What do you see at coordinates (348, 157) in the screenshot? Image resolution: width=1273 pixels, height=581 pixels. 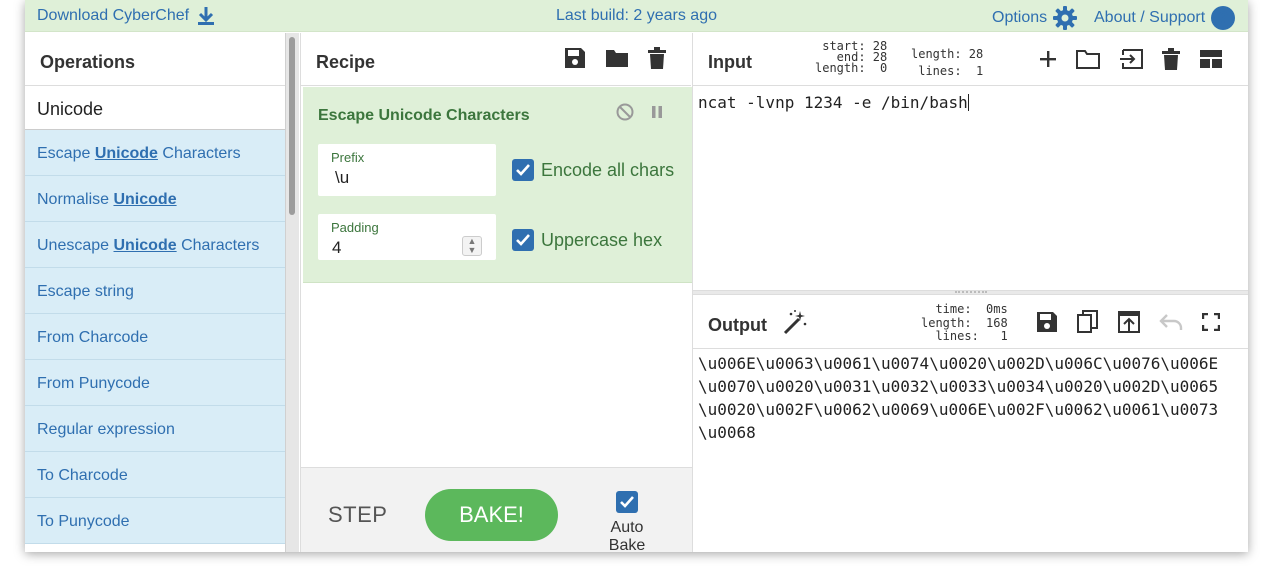 I see `prefix-label: Prefix` at bounding box center [348, 157].